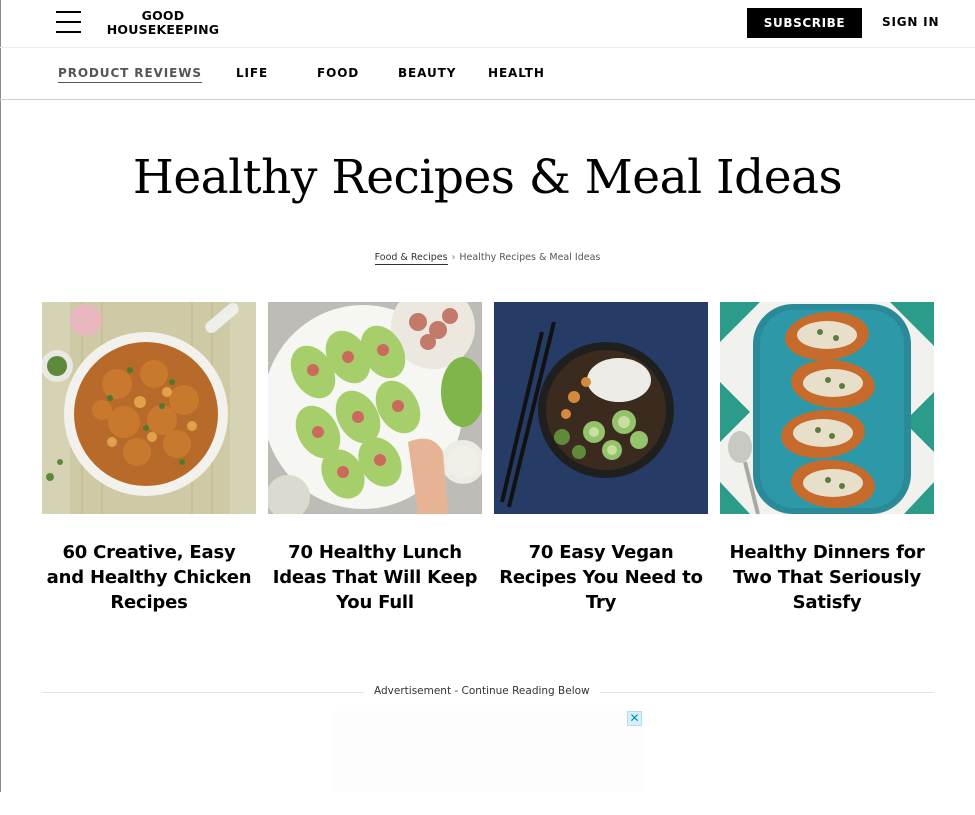  What do you see at coordinates (375, 408) in the screenshot?
I see `lettuce-wraps-photo` at bounding box center [375, 408].